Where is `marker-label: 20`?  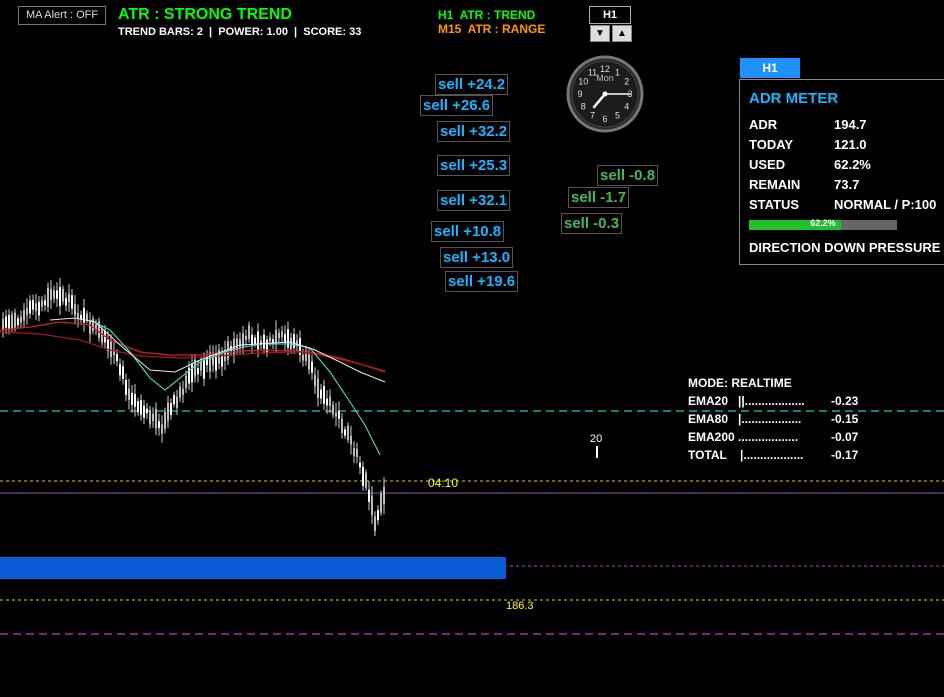
marker-label: 20 is located at coordinates (596, 439).